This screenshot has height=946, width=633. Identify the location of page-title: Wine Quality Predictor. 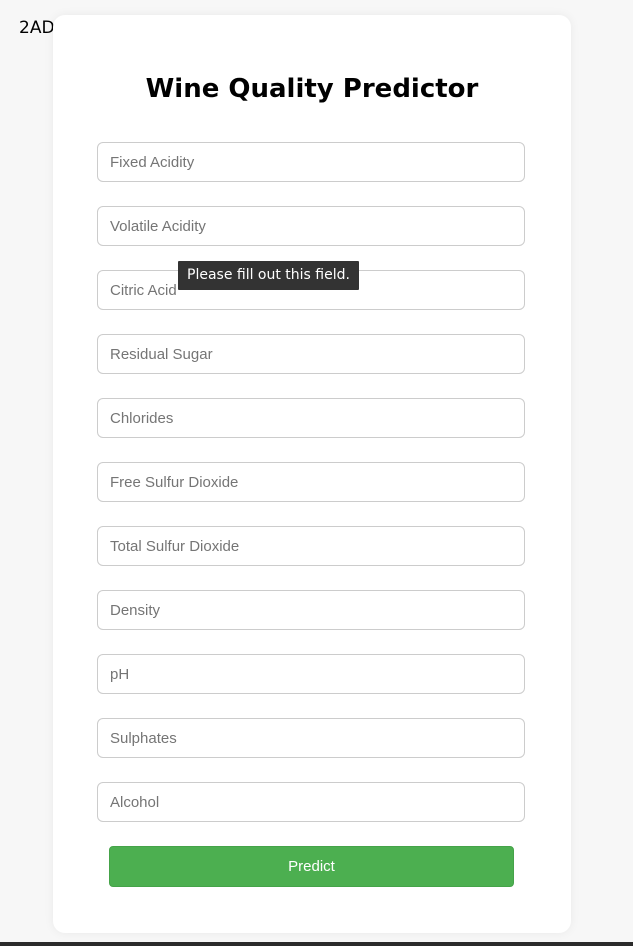
(312, 89).